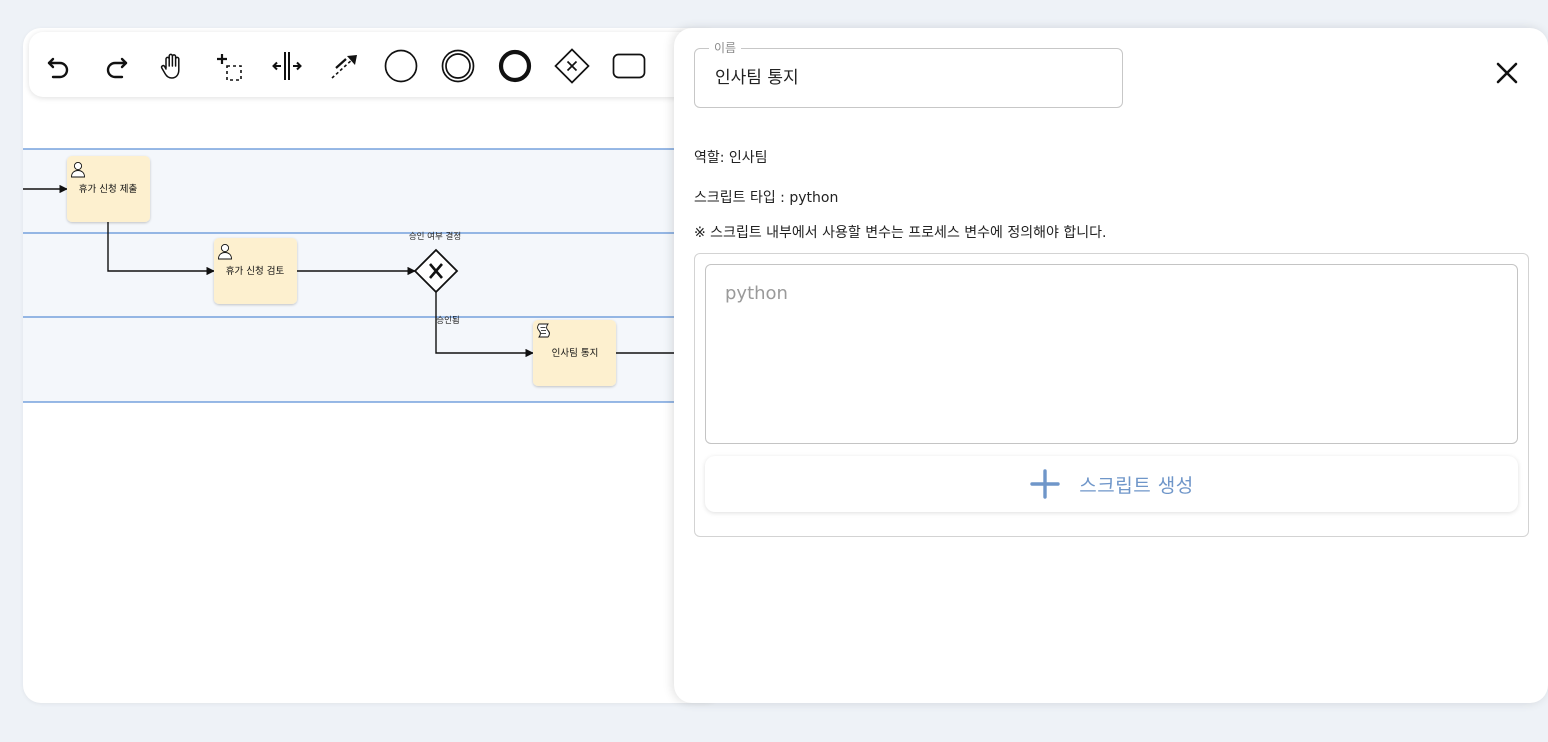 This screenshot has height=742, width=1548. I want to click on task-label: 인사팀 통지, so click(575, 353).